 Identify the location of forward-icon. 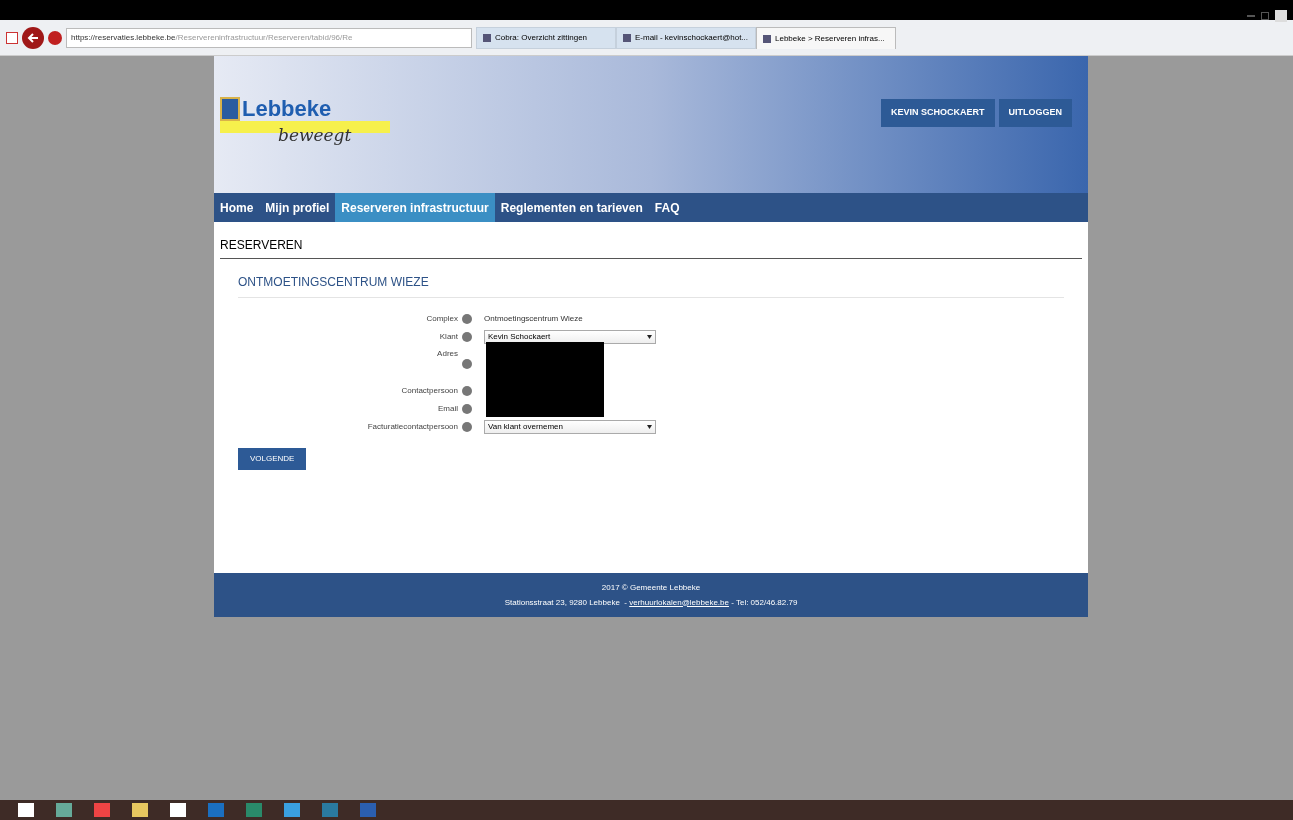
(55, 37).